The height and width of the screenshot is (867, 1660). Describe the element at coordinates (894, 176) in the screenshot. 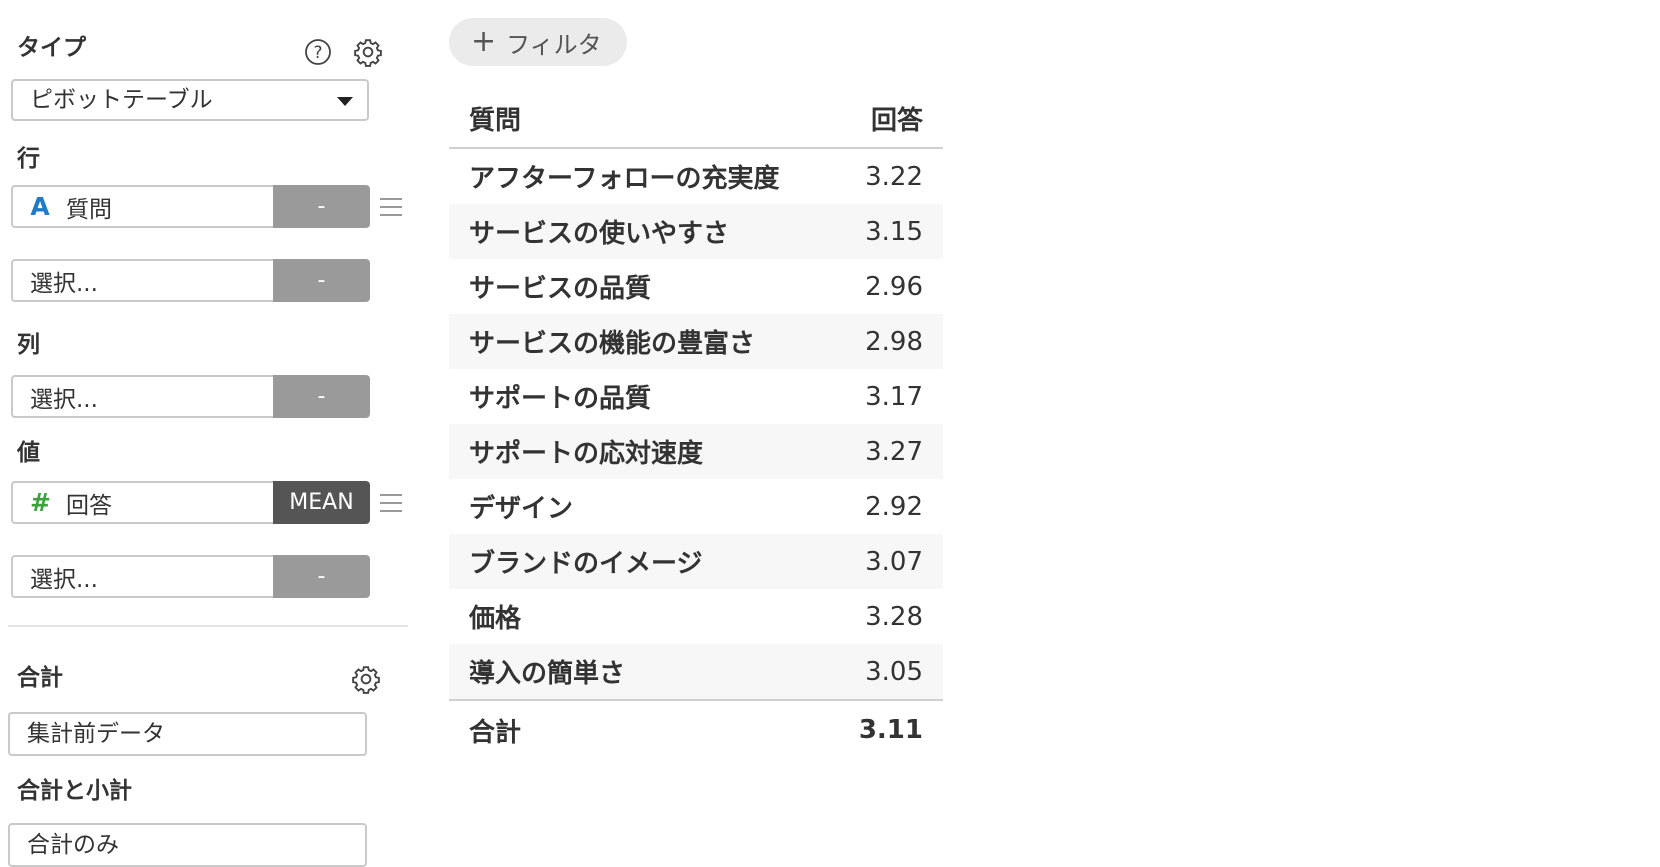

I see `cell-value: 3.22` at that location.